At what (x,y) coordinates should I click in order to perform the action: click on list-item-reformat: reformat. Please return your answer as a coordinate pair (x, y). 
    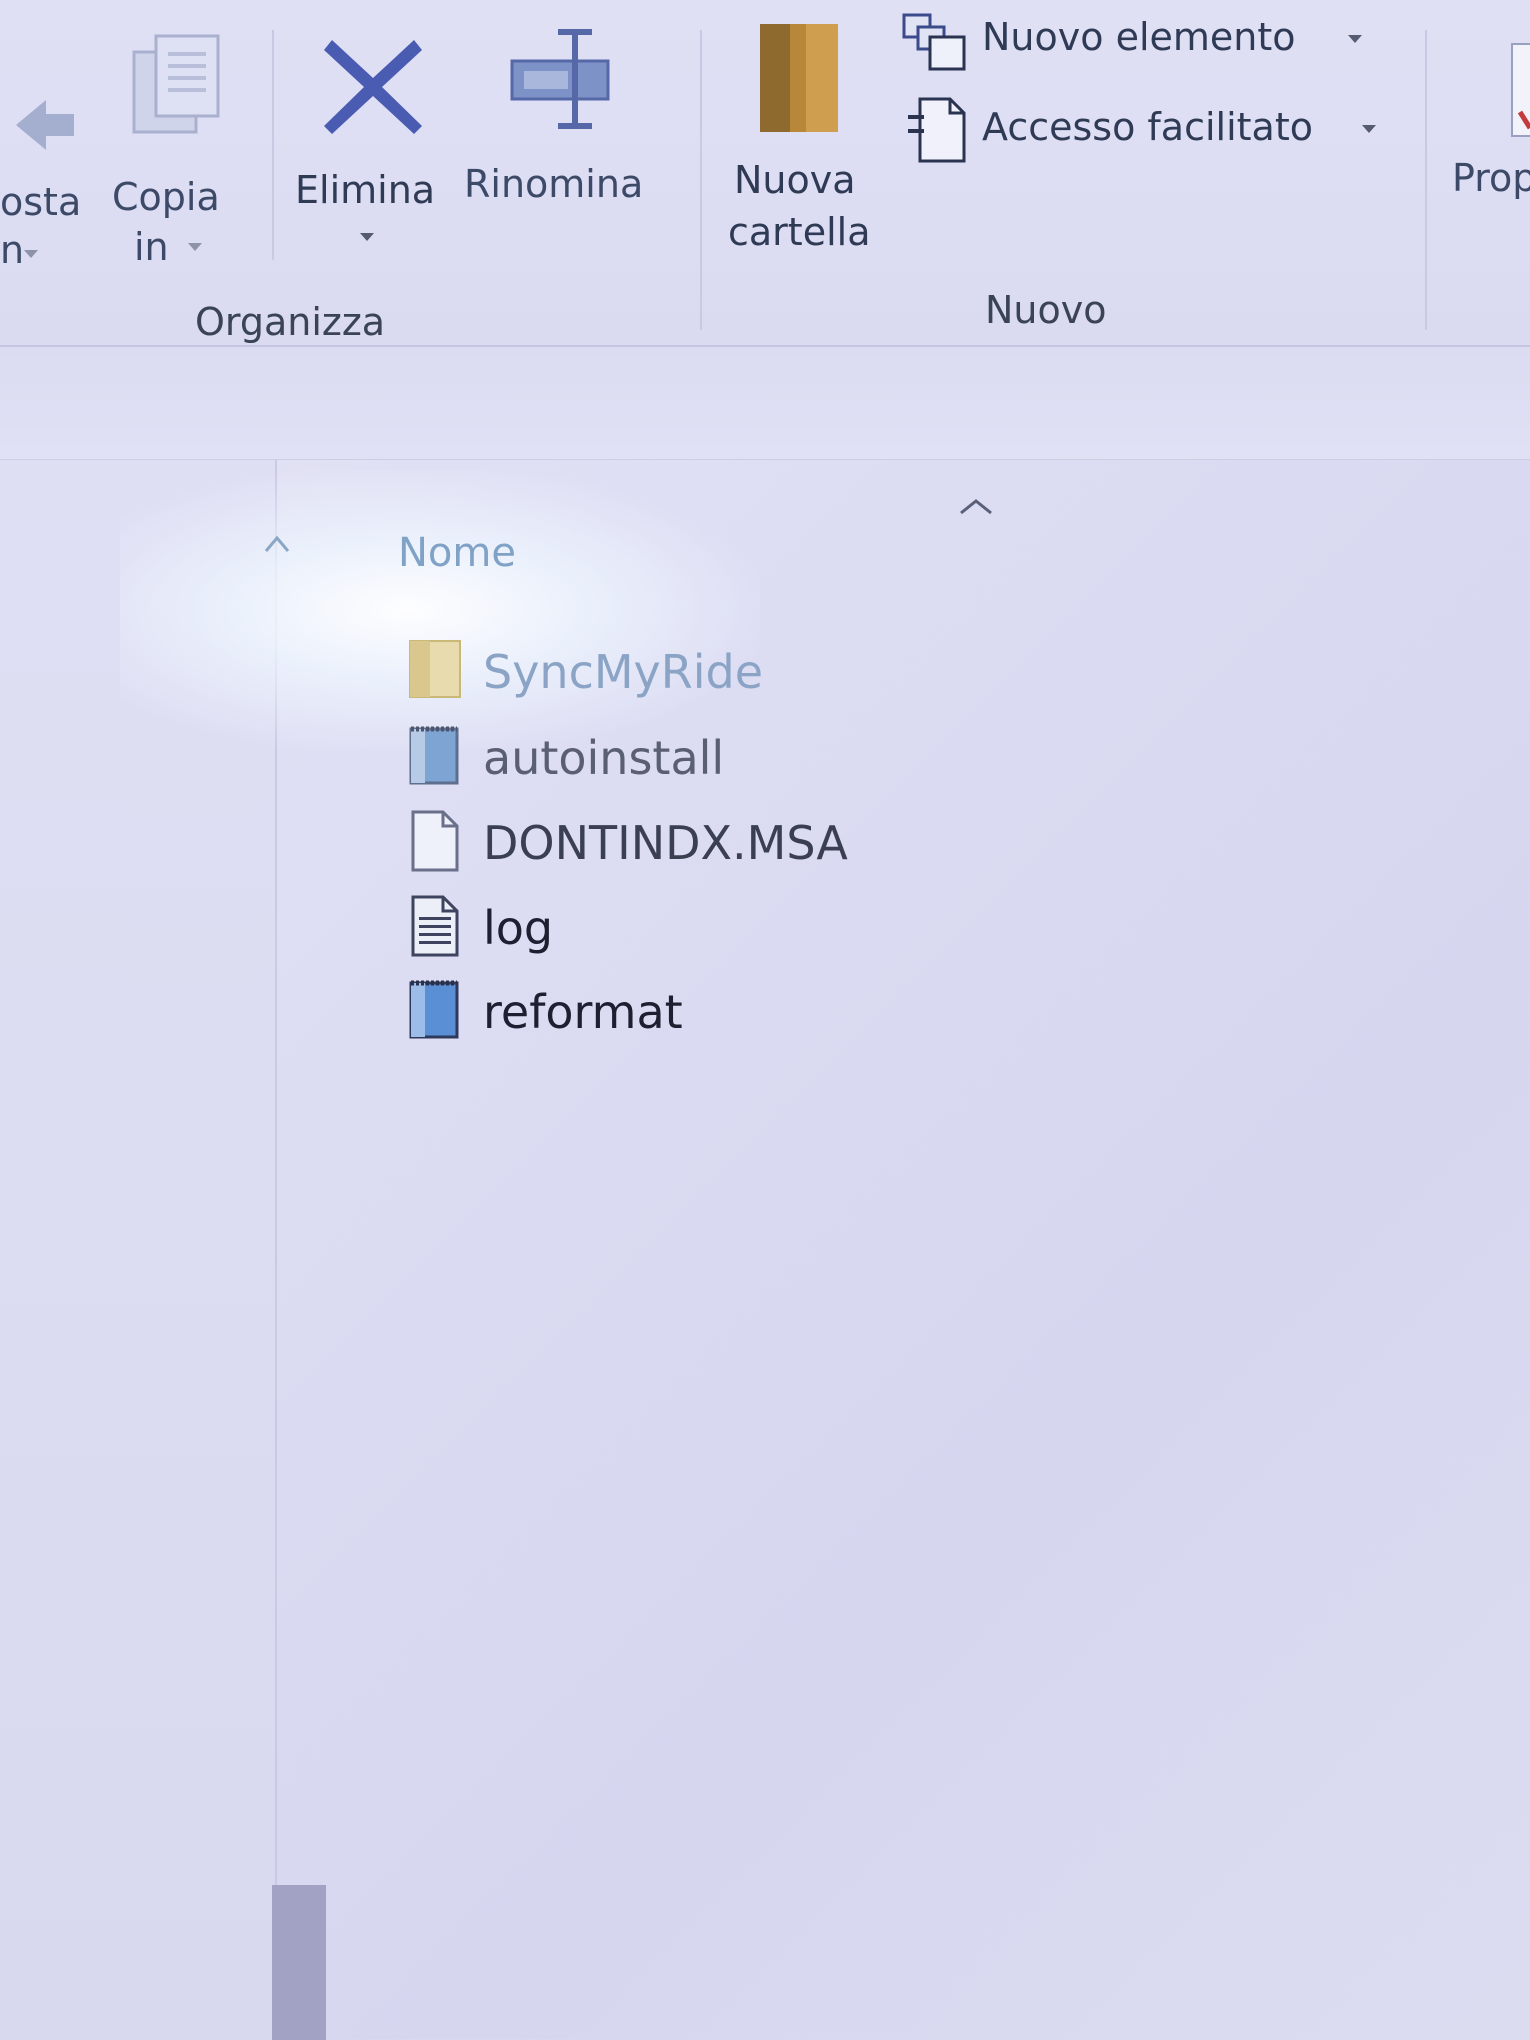
    Looking at the image, I should click on (755, 1012).